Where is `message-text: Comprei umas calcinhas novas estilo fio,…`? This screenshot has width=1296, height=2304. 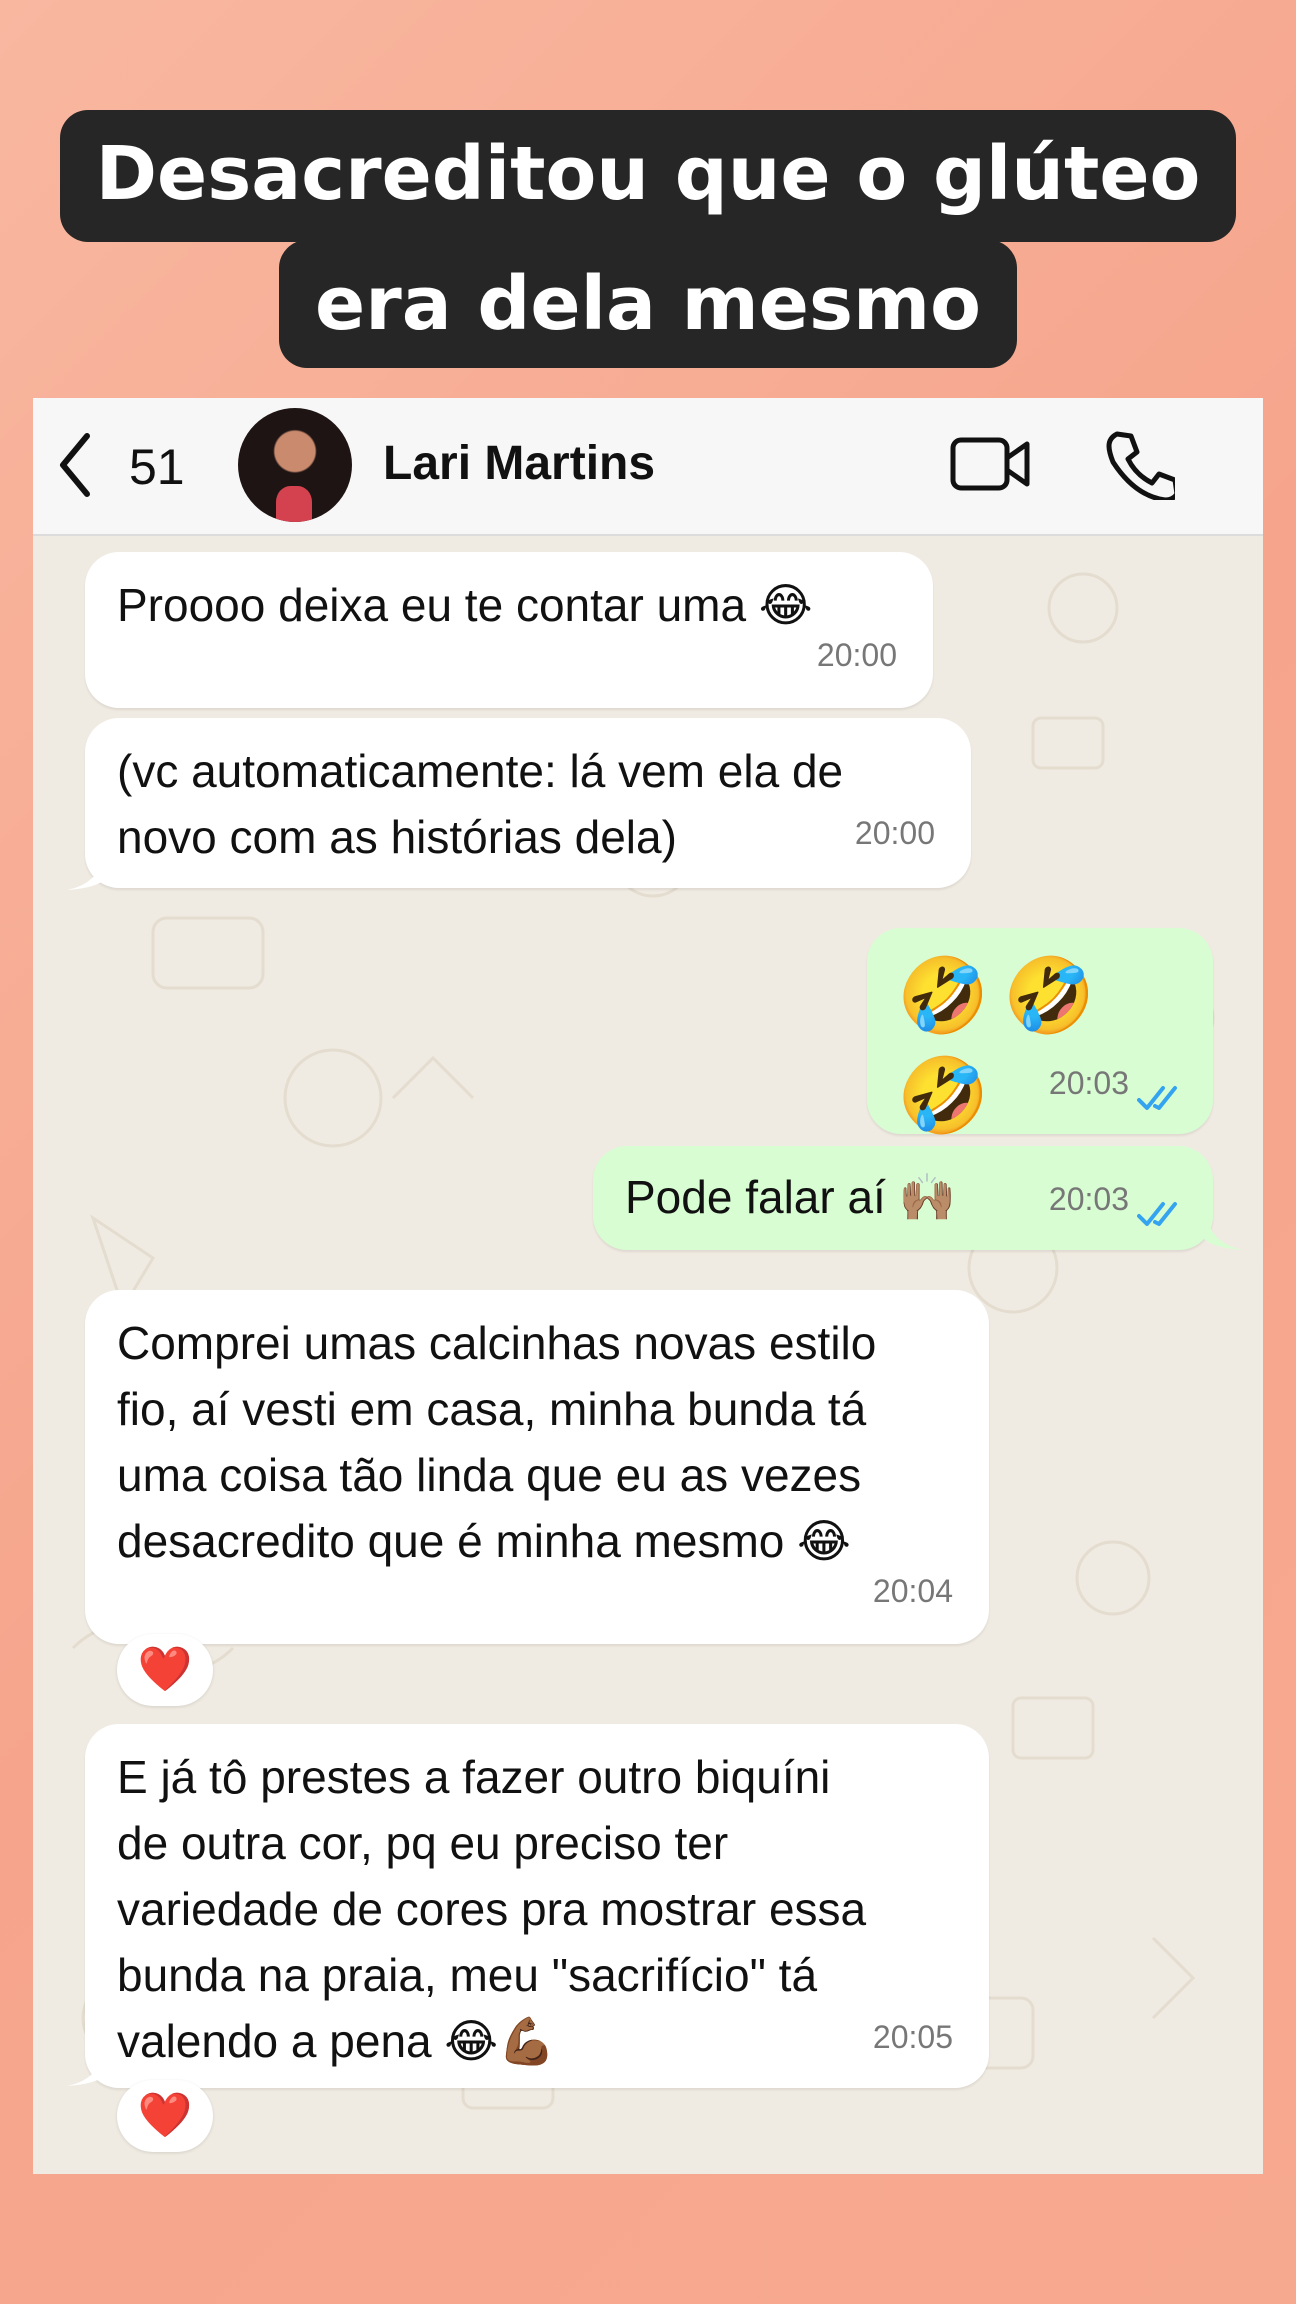 message-text: Comprei umas calcinhas novas estilo fio,… is located at coordinates (497, 1442).